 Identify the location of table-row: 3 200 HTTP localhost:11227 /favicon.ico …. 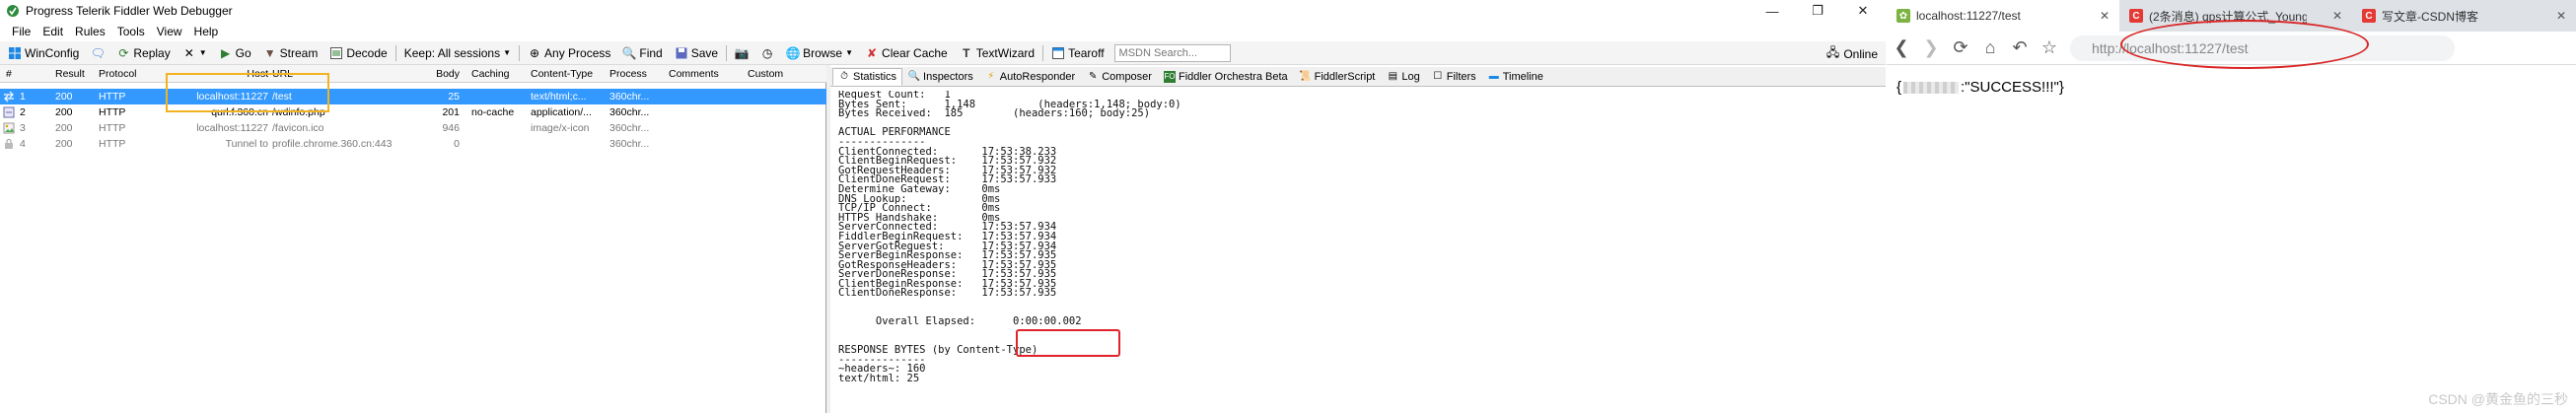
(413, 128).